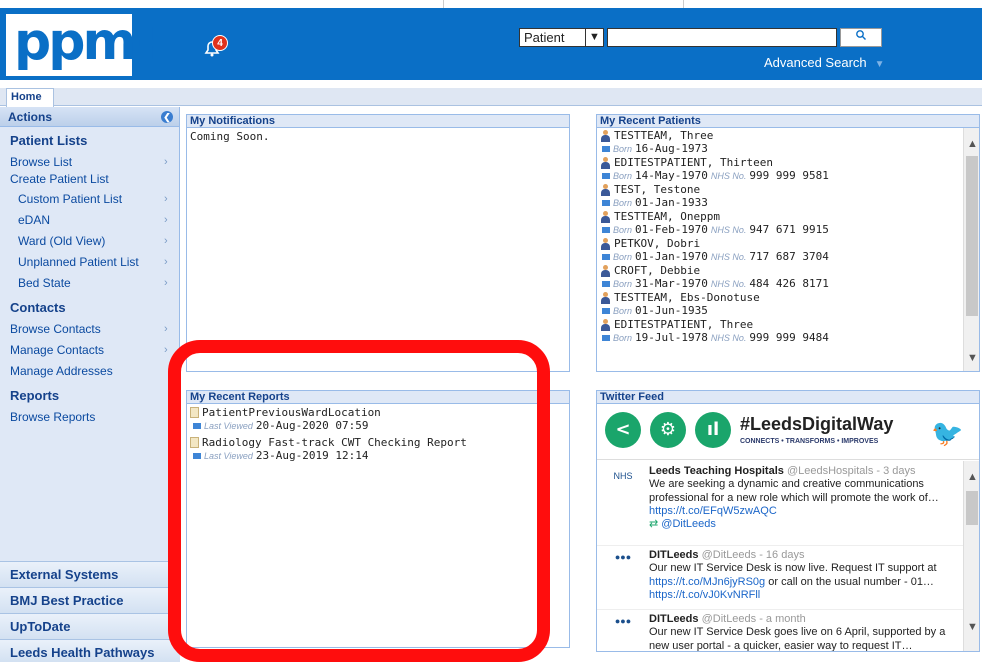  Describe the element at coordinates (971, 556) in the screenshot. I see `twitter-scrollbar: ▲ ▼` at that location.